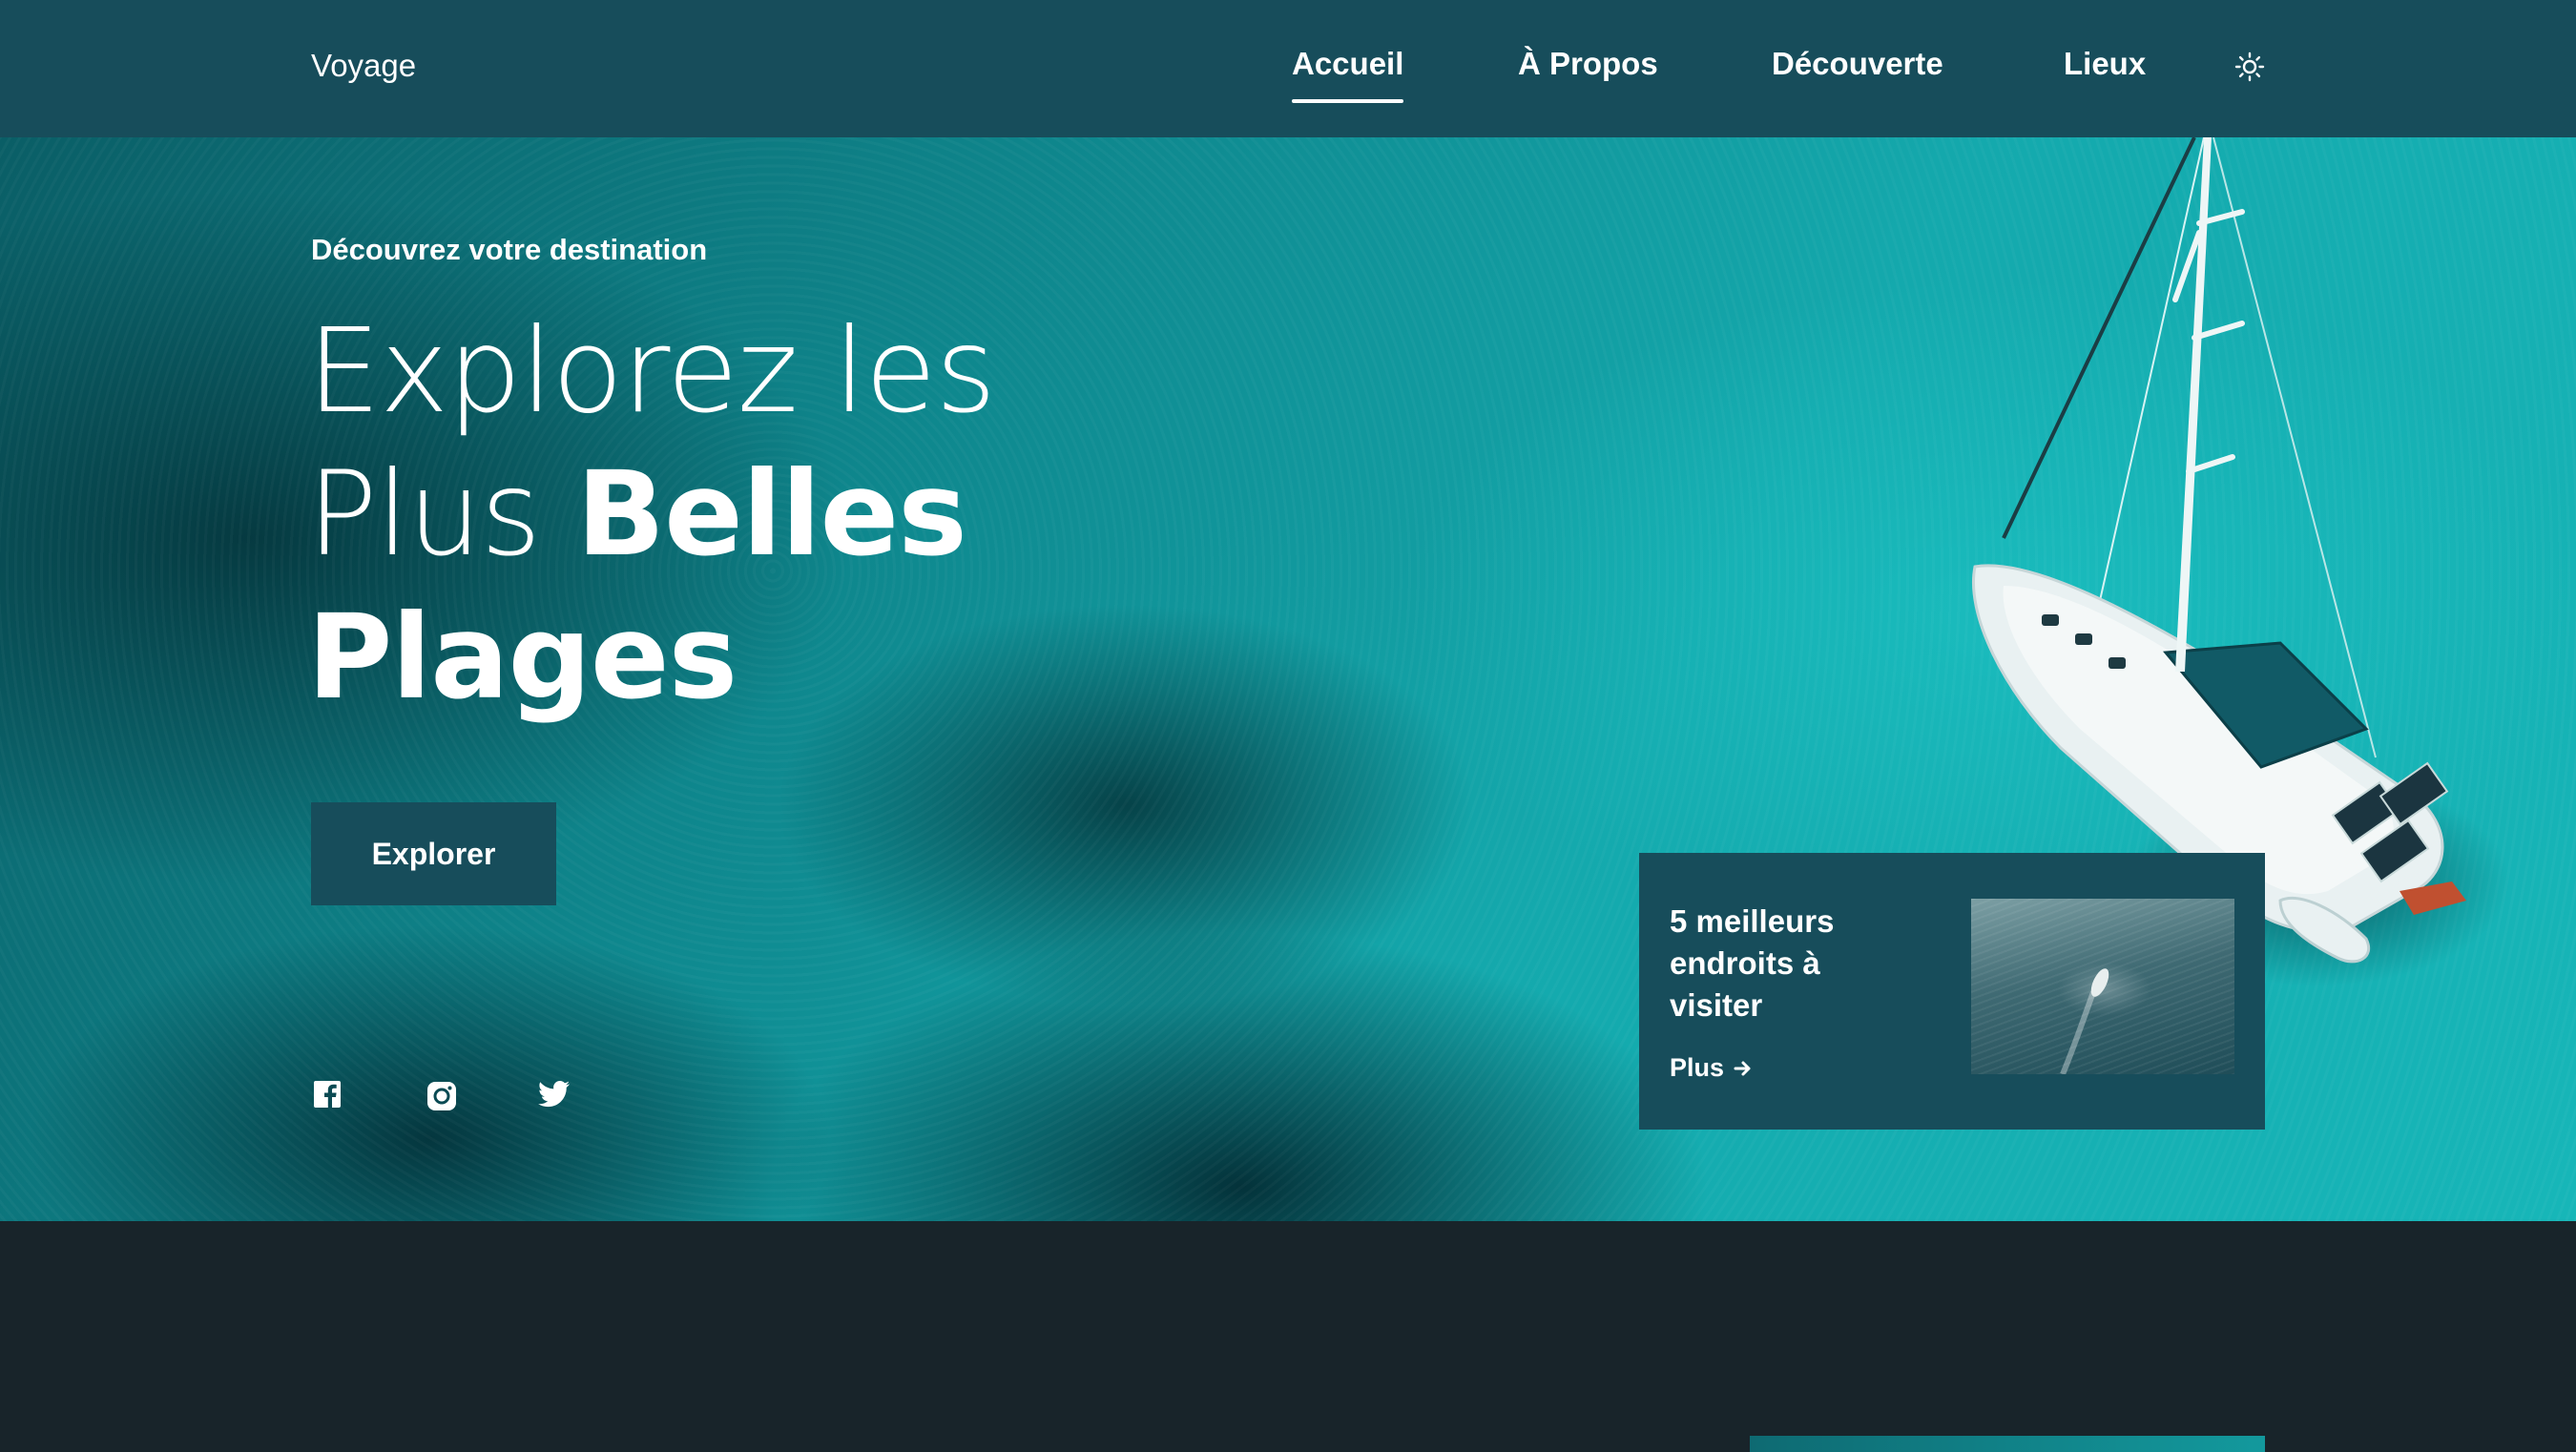 This screenshot has height=1452, width=2576. What do you see at coordinates (509, 250) in the screenshot?
I see `hero-subtitle: Découvrez votre destination` at bounding box center [509, 250].